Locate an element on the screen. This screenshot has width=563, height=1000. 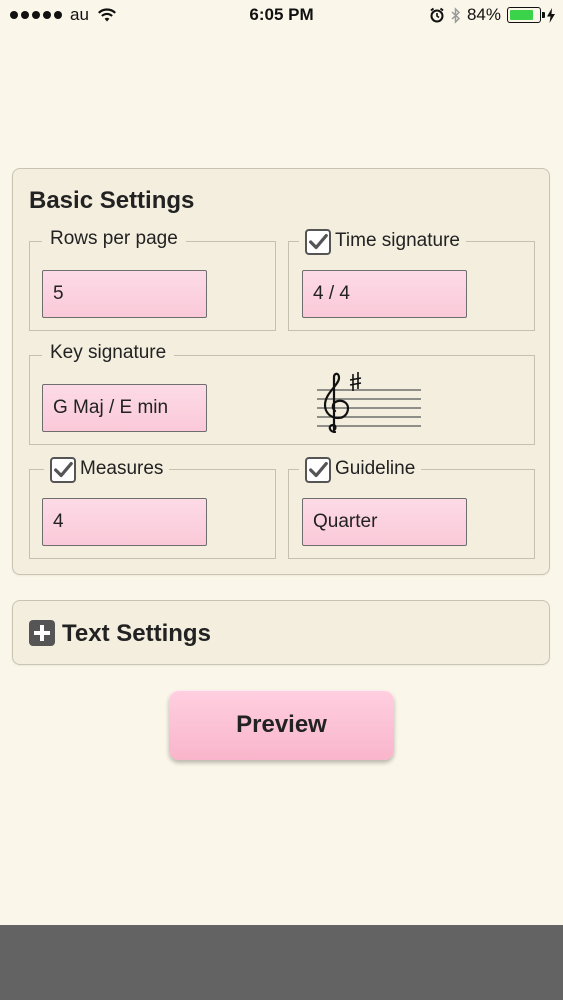
rows-per-page-group: Rows per page 5 is located at coordinates (152, 279).